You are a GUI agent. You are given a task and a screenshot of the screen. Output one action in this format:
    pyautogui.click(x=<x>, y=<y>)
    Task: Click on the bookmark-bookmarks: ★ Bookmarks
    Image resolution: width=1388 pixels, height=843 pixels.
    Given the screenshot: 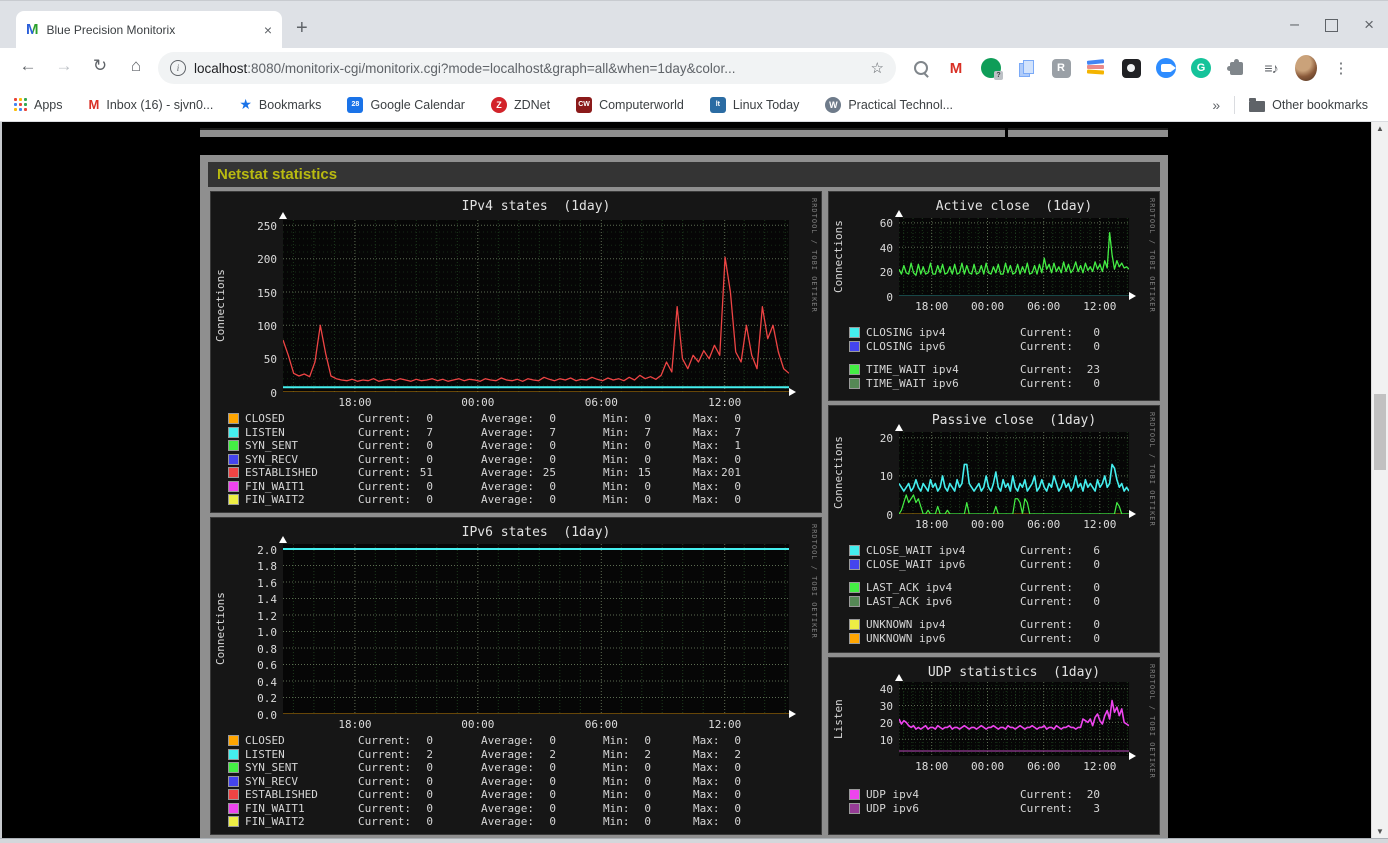 What is the action you would take?
    pyautogui.click(x=280, y=104)
    